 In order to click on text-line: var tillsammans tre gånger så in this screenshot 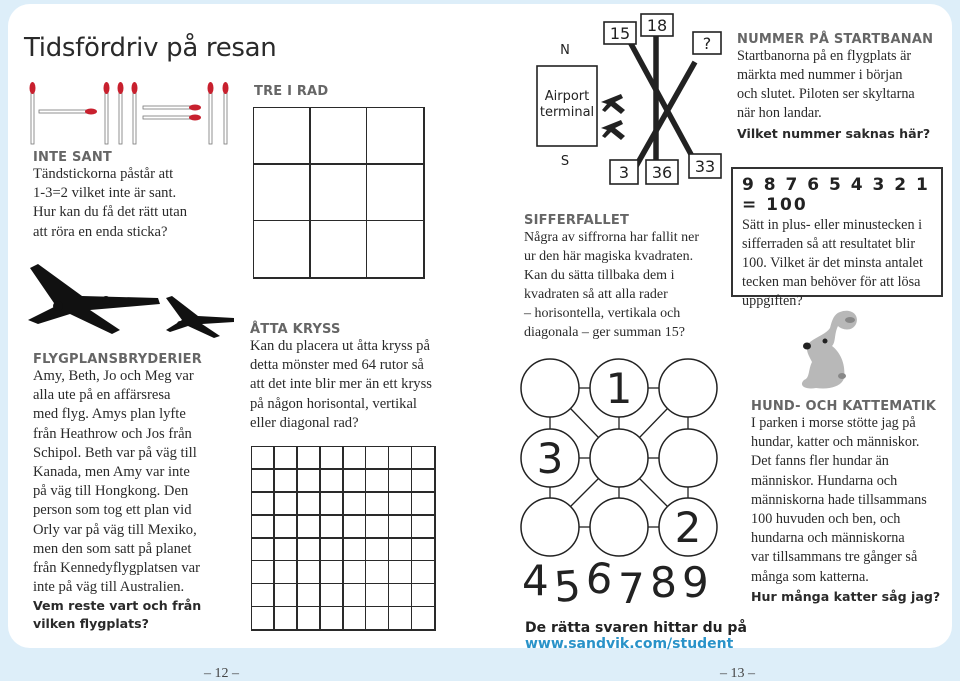, I will do `click(834, 557)`.